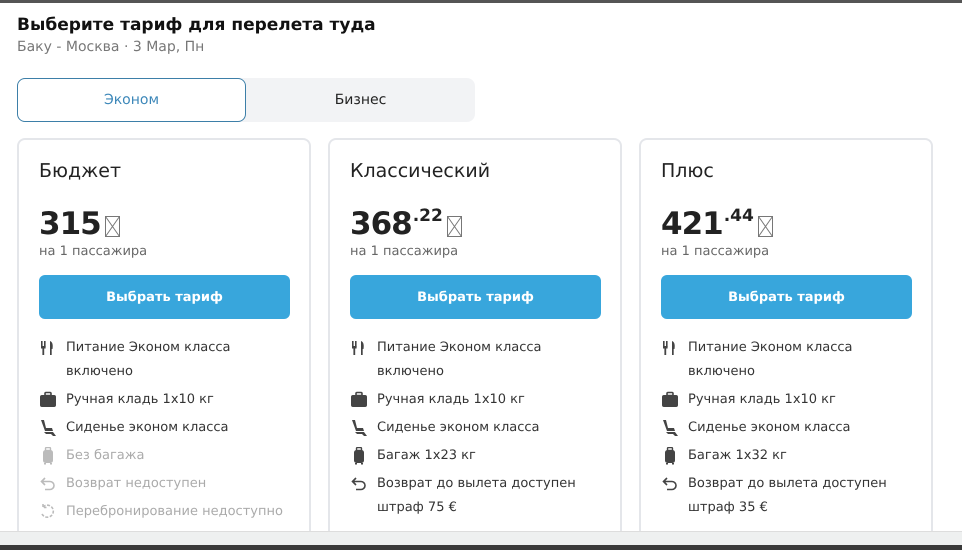 The image size is (962, 550). Describe the element at coordinates (481, 538) in the screenshot. I see `scrollbar` at that location.